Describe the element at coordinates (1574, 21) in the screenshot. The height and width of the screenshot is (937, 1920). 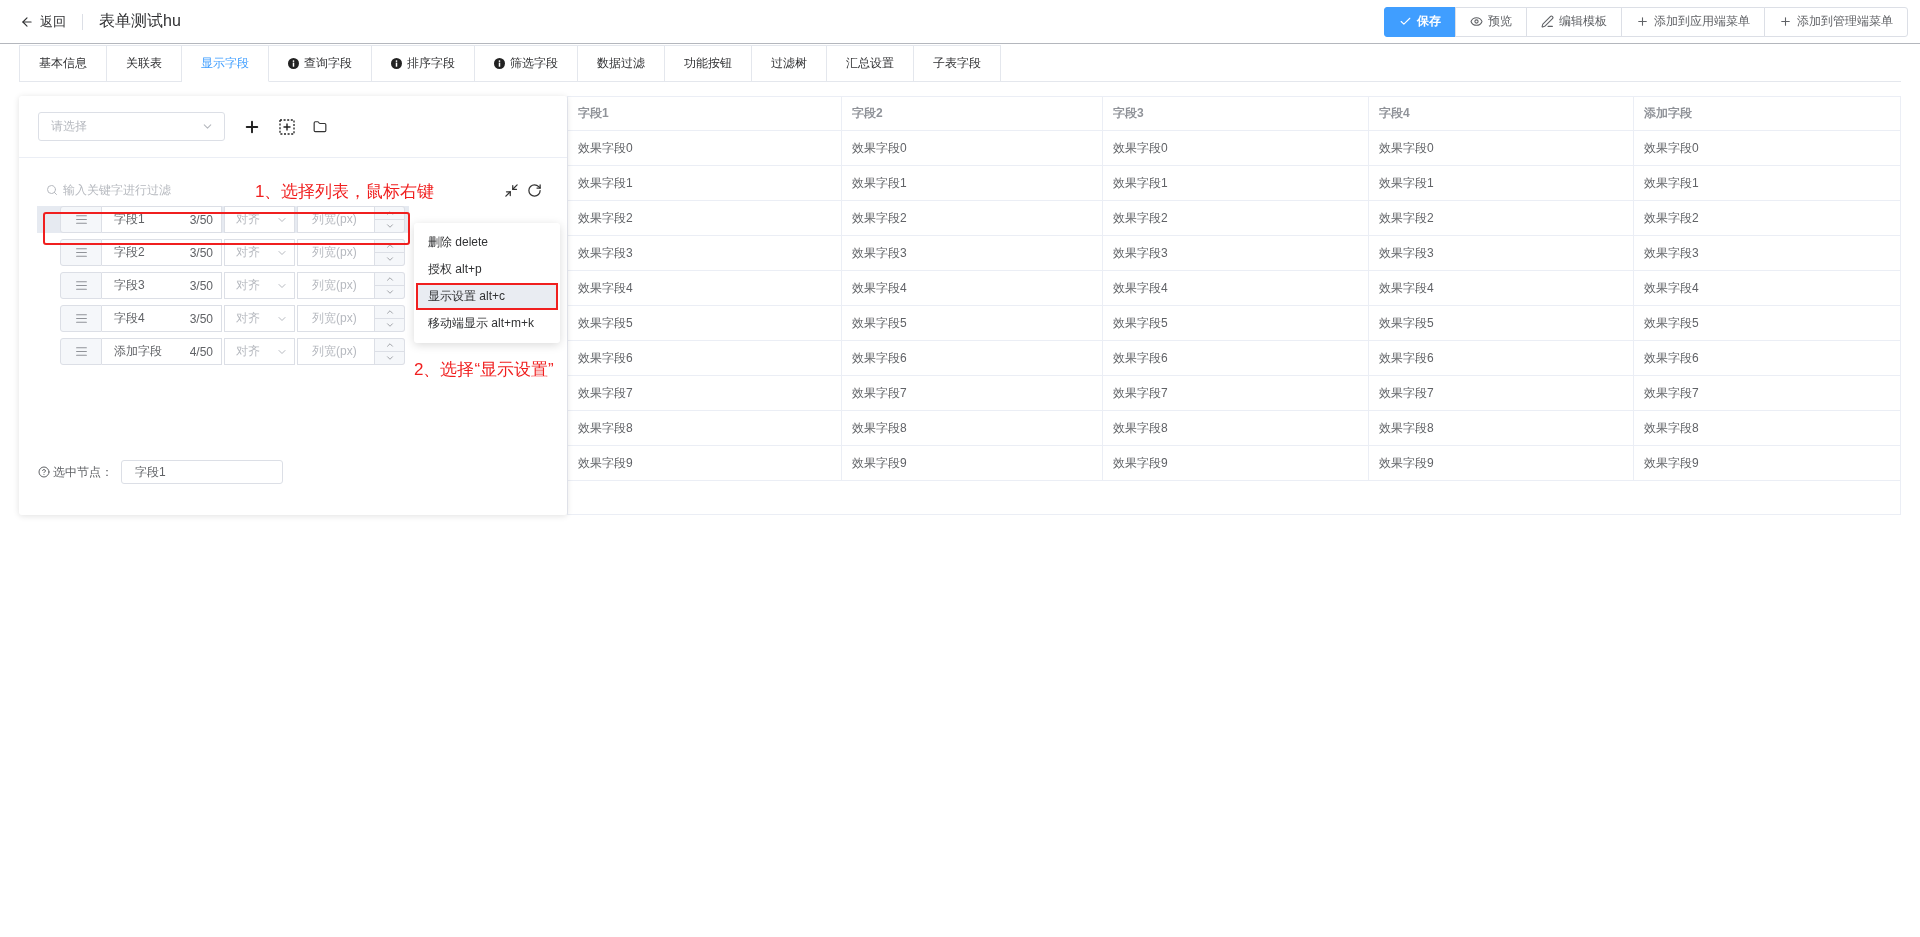
I see `toolbar-button: 编辑模板` at that location.